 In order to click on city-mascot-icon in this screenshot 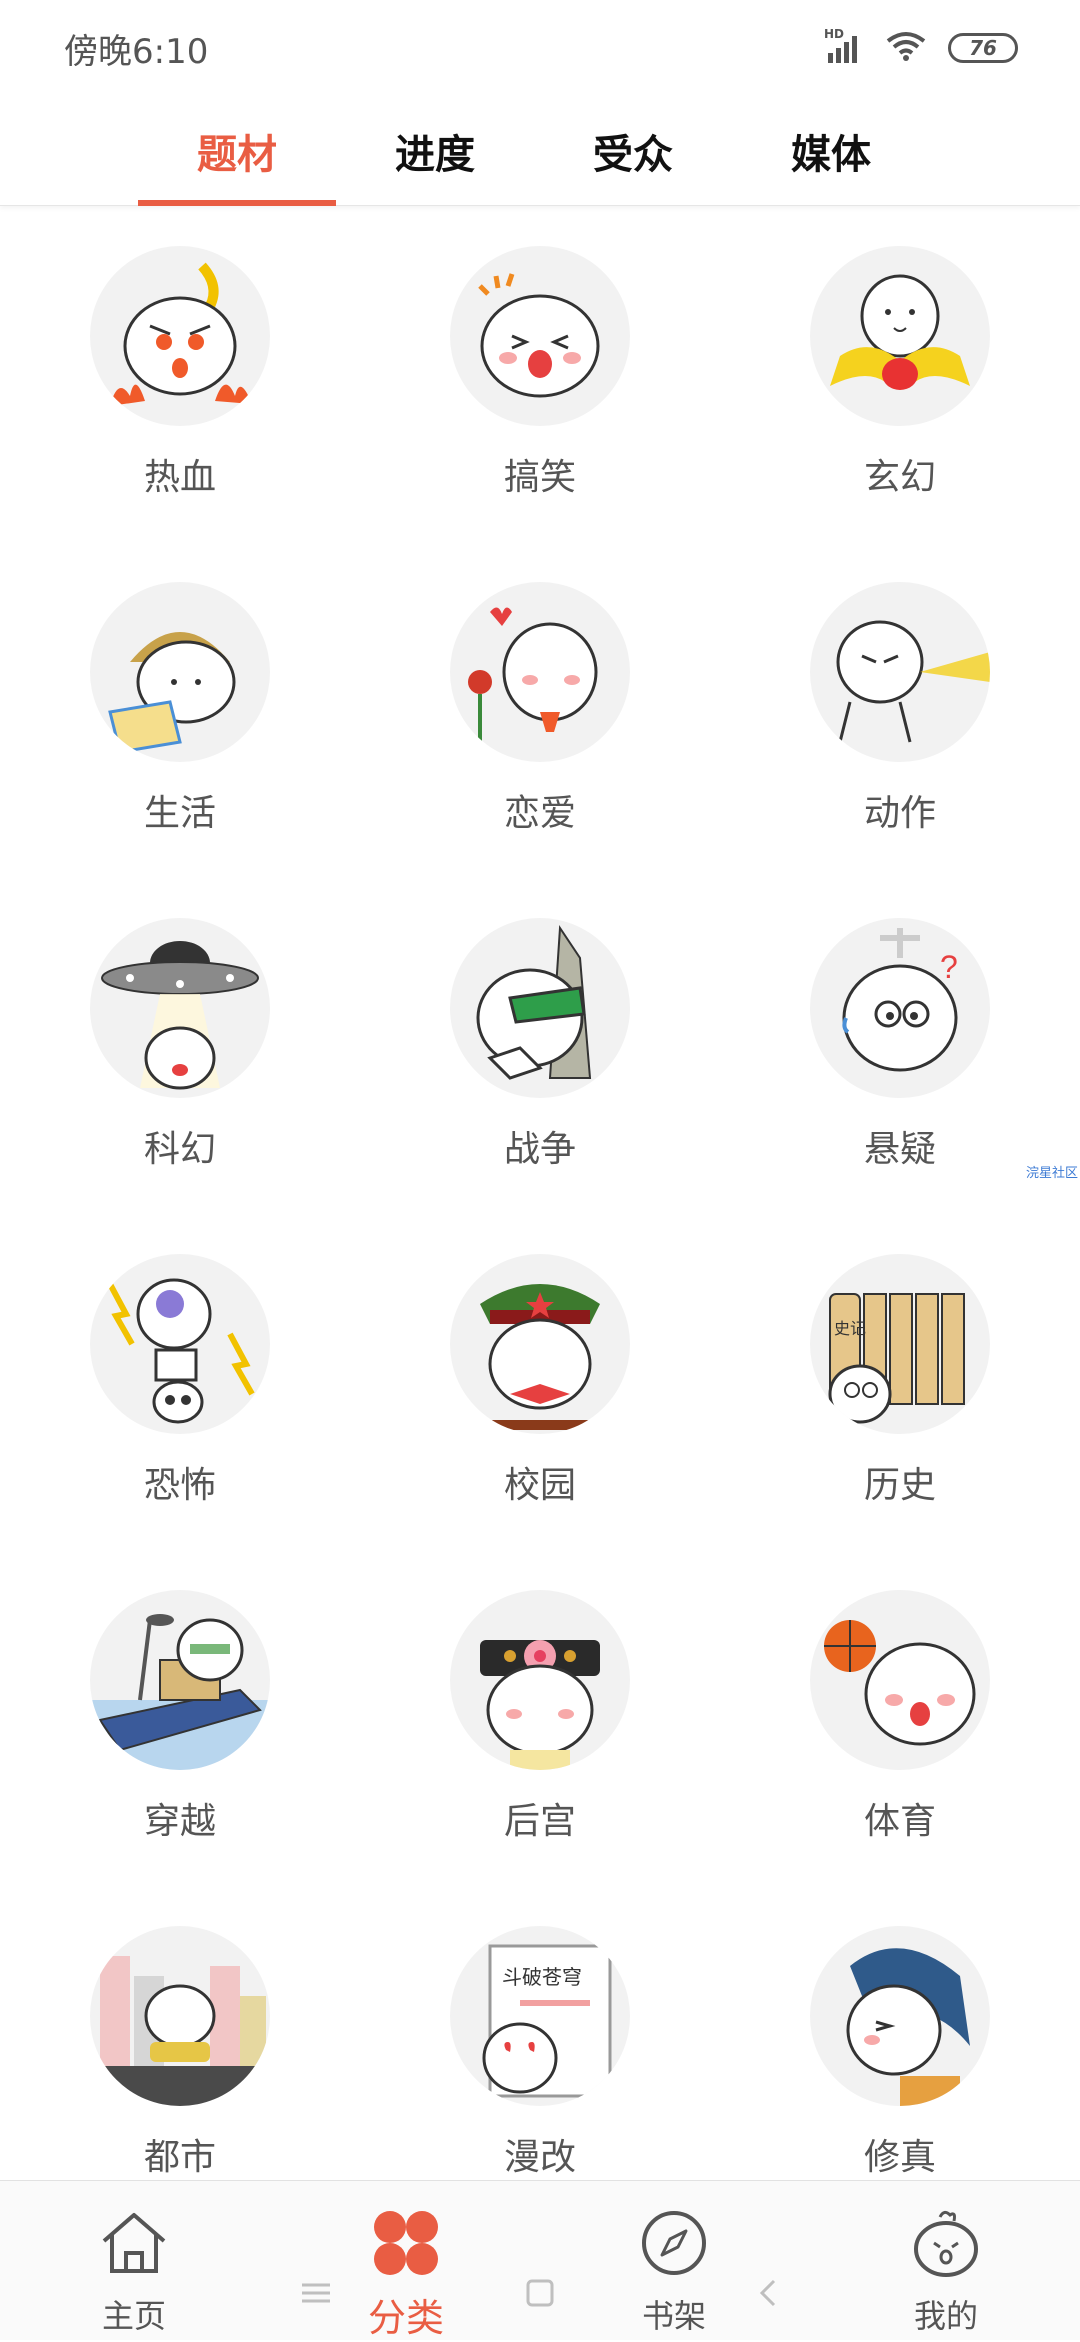, I will do `click(180, 2016)`.